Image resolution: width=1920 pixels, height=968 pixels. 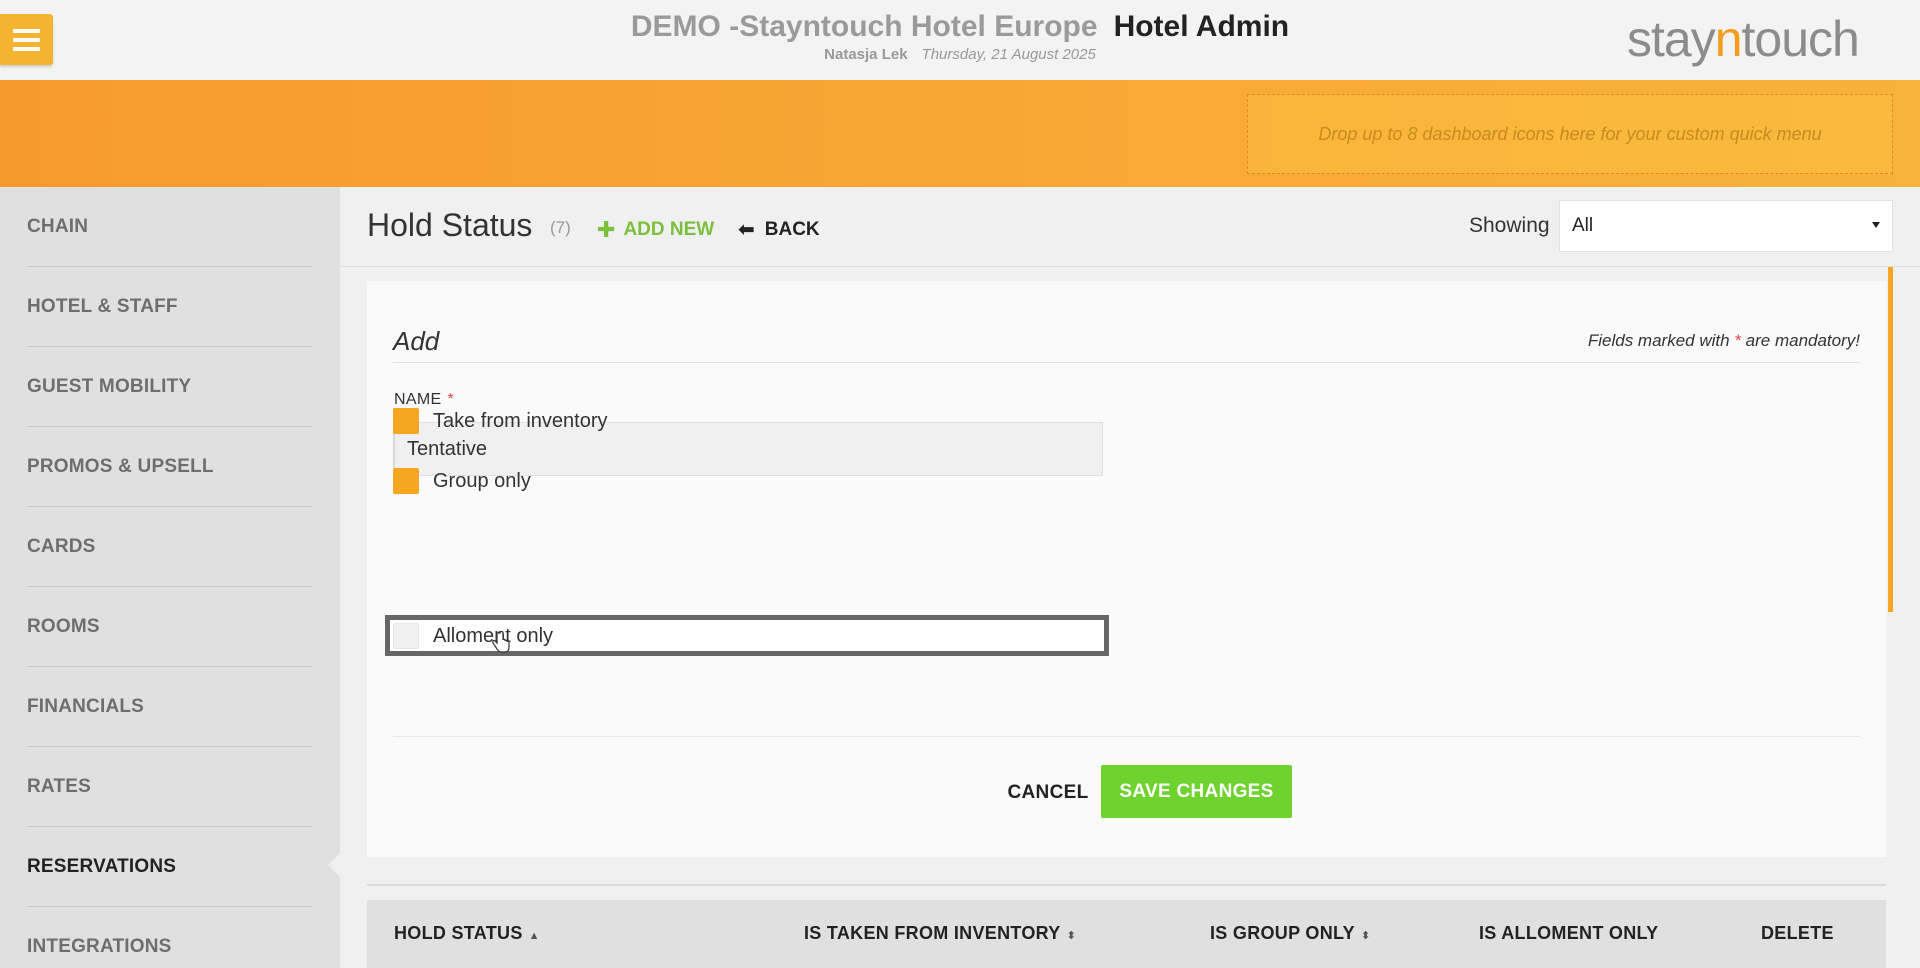 What do you see at coordinates (334, 865) in the screenshot?
I see `active-item-pointer` at bounding box center [334, 865].